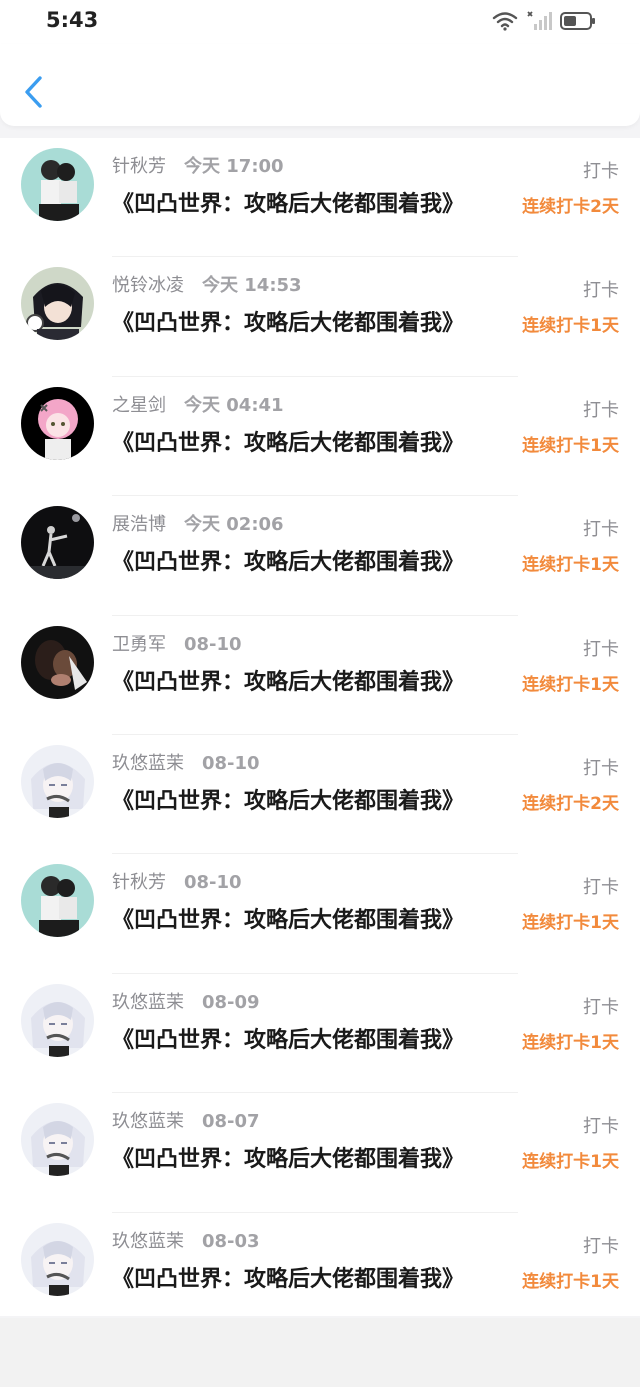 This screenshot has height=1387, width=640. I want to click on user-name: 悦铃冰凌, so click(148, 285).